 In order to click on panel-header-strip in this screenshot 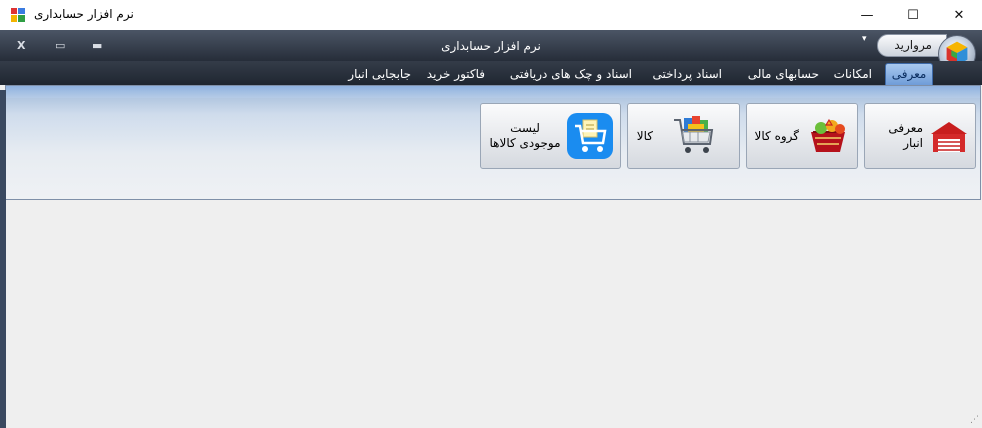, I will do `click(493, 92)`.